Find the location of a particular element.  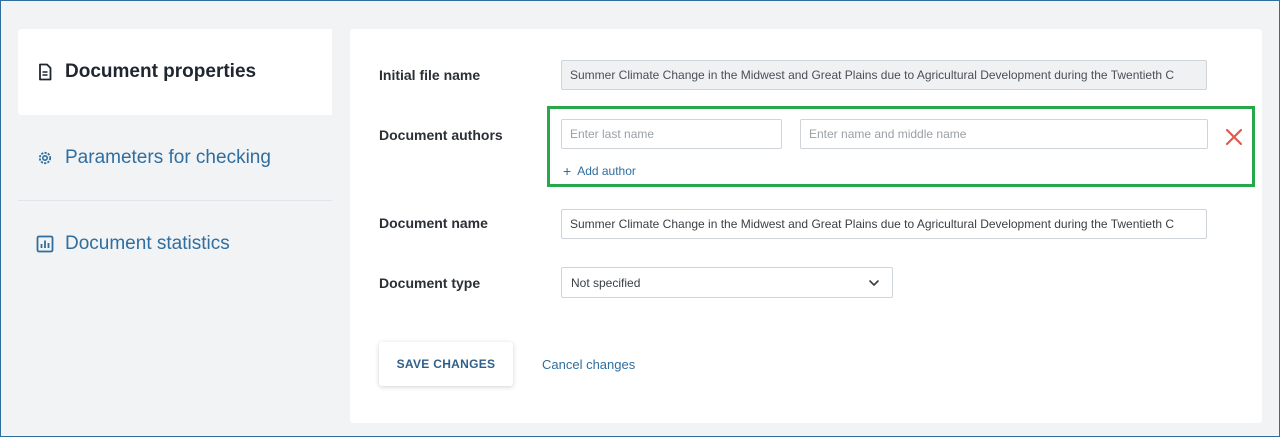

sidebar-item-document-properties: Document properties is located at coordinates (175, 72).